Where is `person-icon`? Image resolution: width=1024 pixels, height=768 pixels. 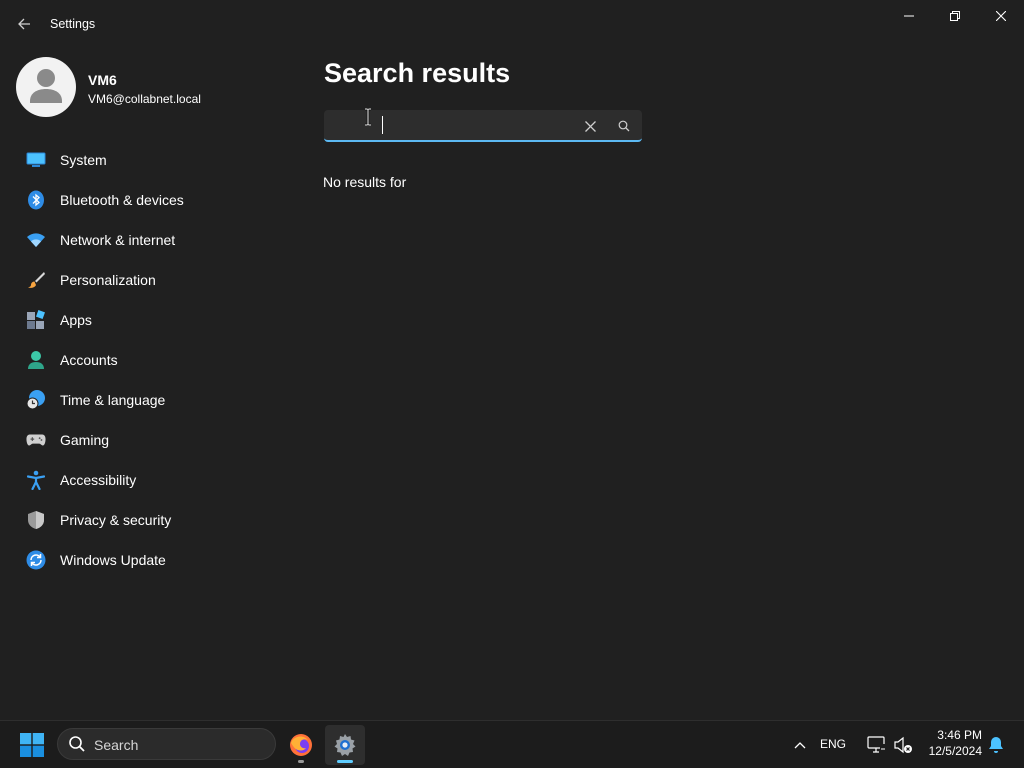
person-icon is located at coordinates (36, 360).